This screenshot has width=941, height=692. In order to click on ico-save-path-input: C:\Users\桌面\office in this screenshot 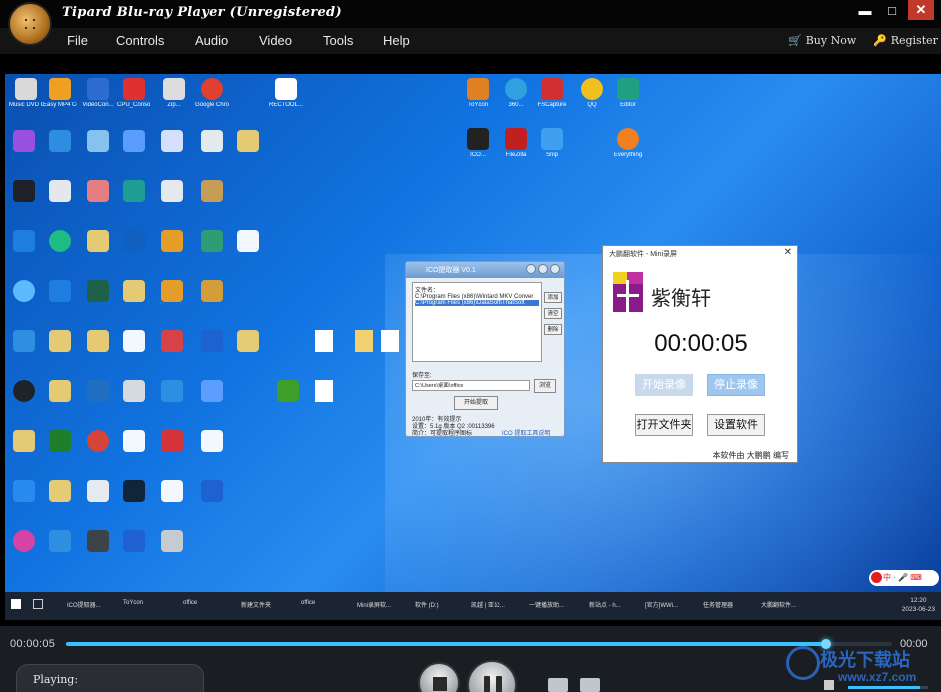, I will do `click(471, 385)`.